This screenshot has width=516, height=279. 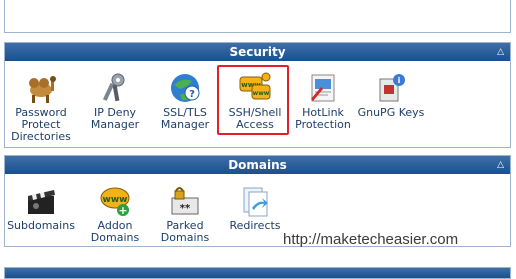 I want to click on subdomains: Subdomains, so click(x=41, y=208).